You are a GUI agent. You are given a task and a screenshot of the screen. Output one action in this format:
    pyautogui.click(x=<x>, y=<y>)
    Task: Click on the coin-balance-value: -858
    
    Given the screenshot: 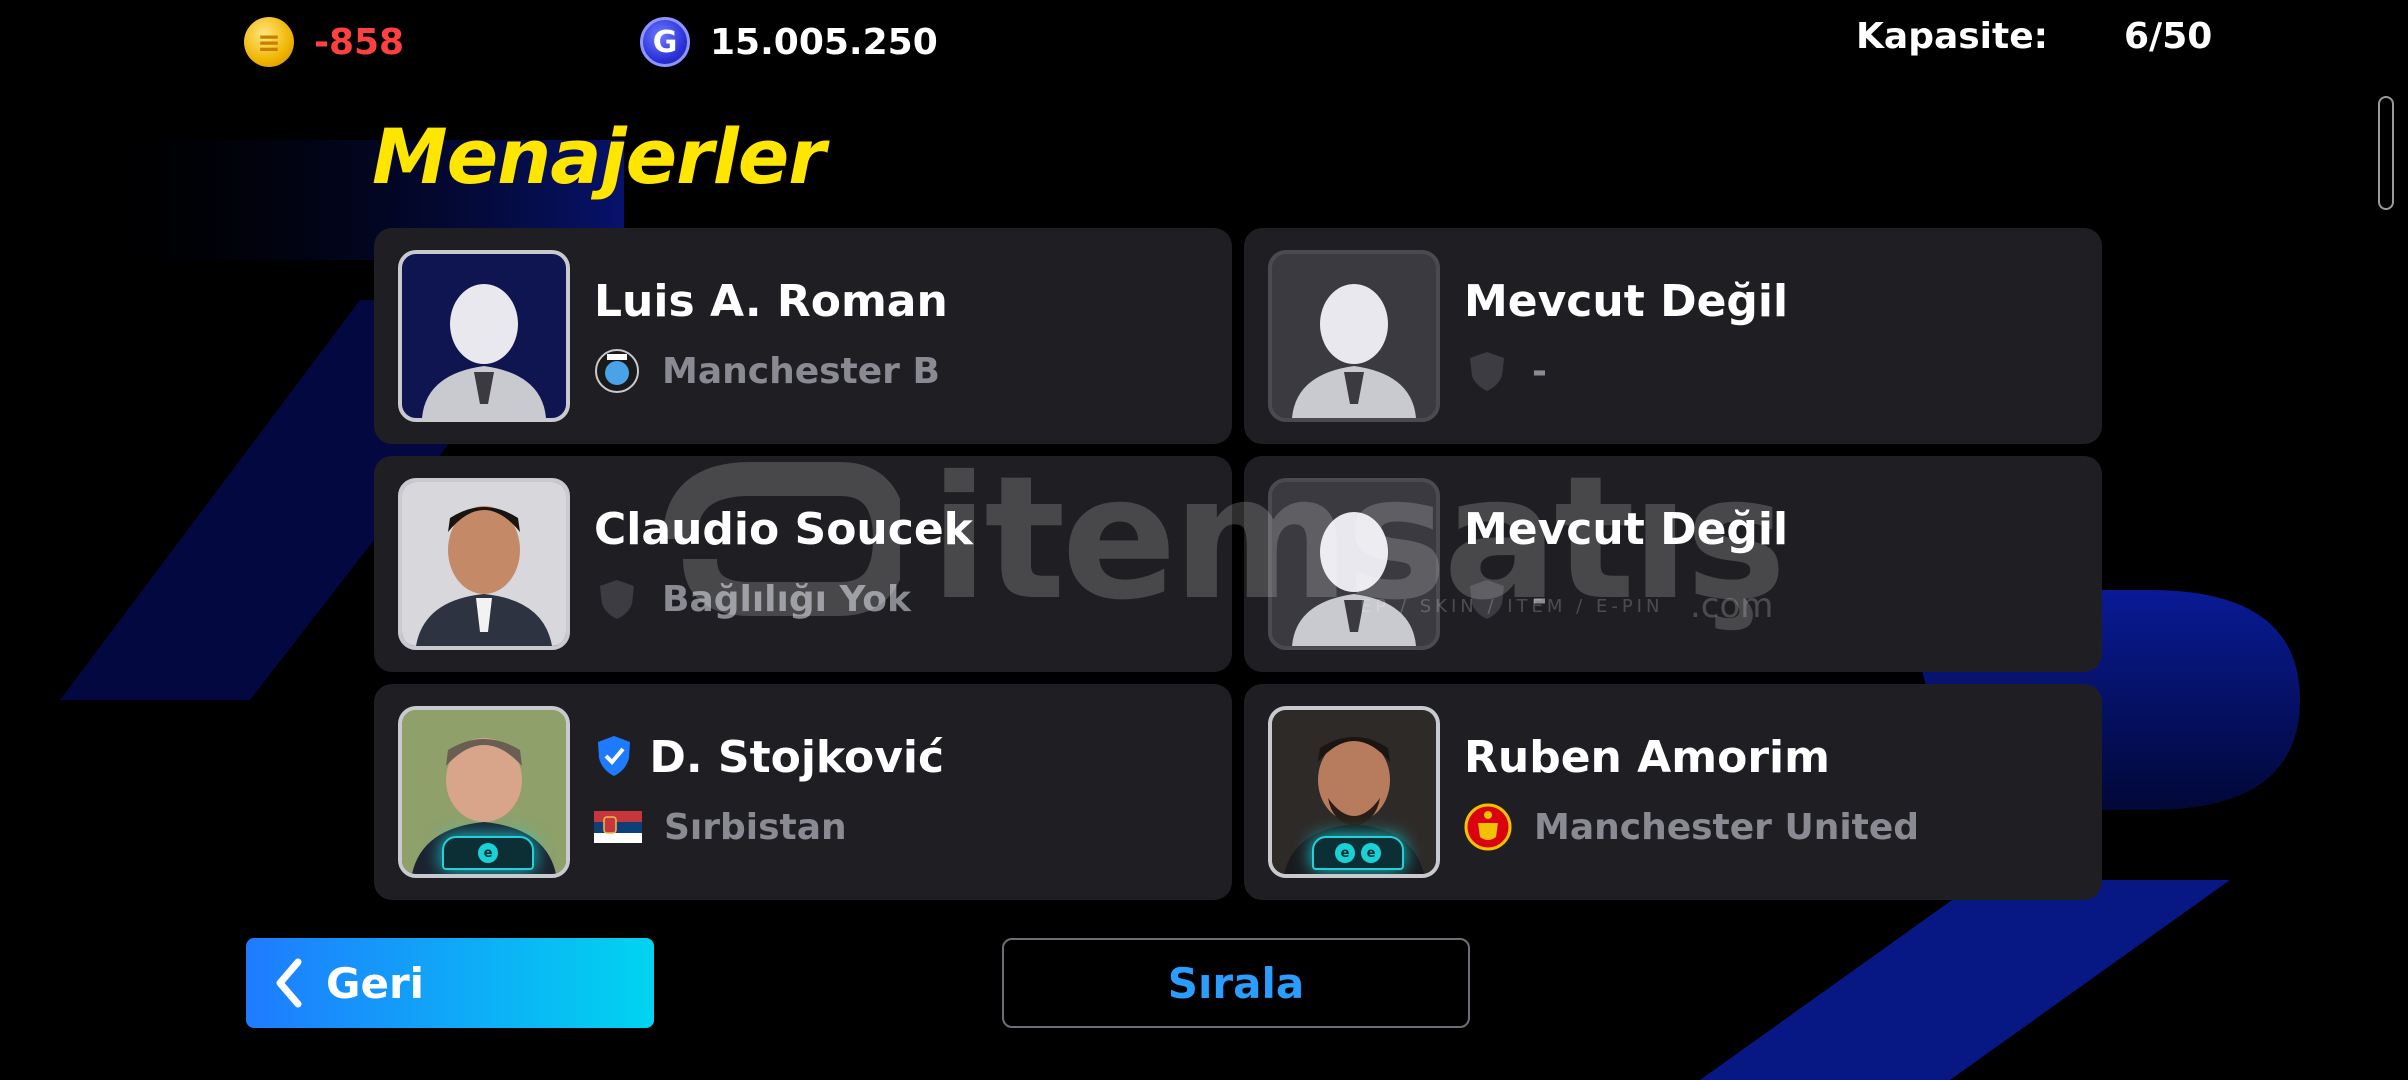 What is the action you would take?
    pyautogui.click(x=359, y=42)
    